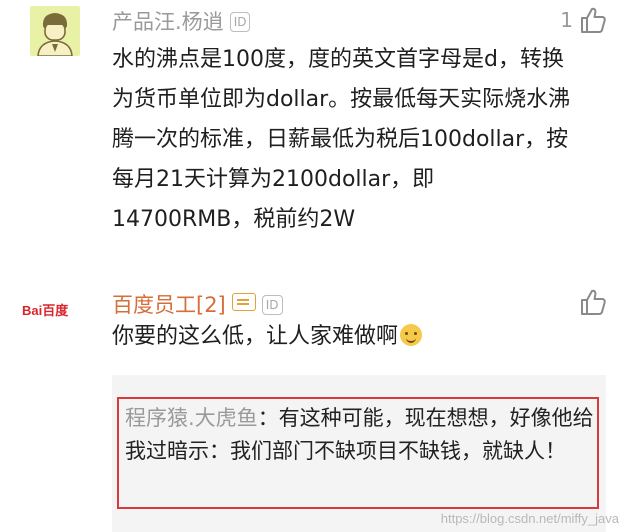  I want to click on watermark: https://blog.csdn.net/miffy_java, so click(529, 518).